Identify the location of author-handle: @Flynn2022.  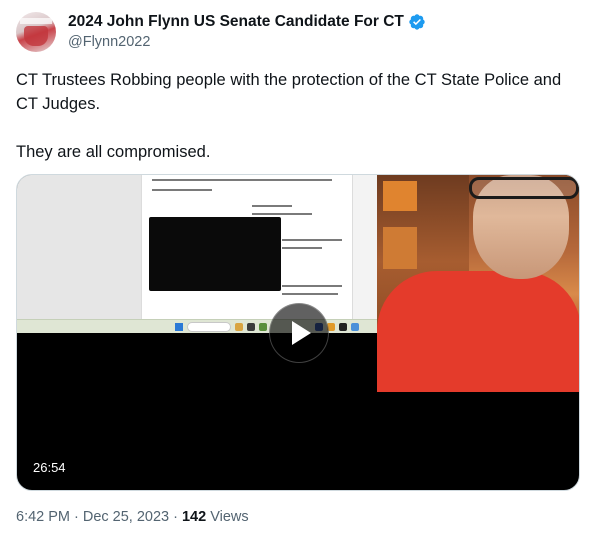
(109, 42).